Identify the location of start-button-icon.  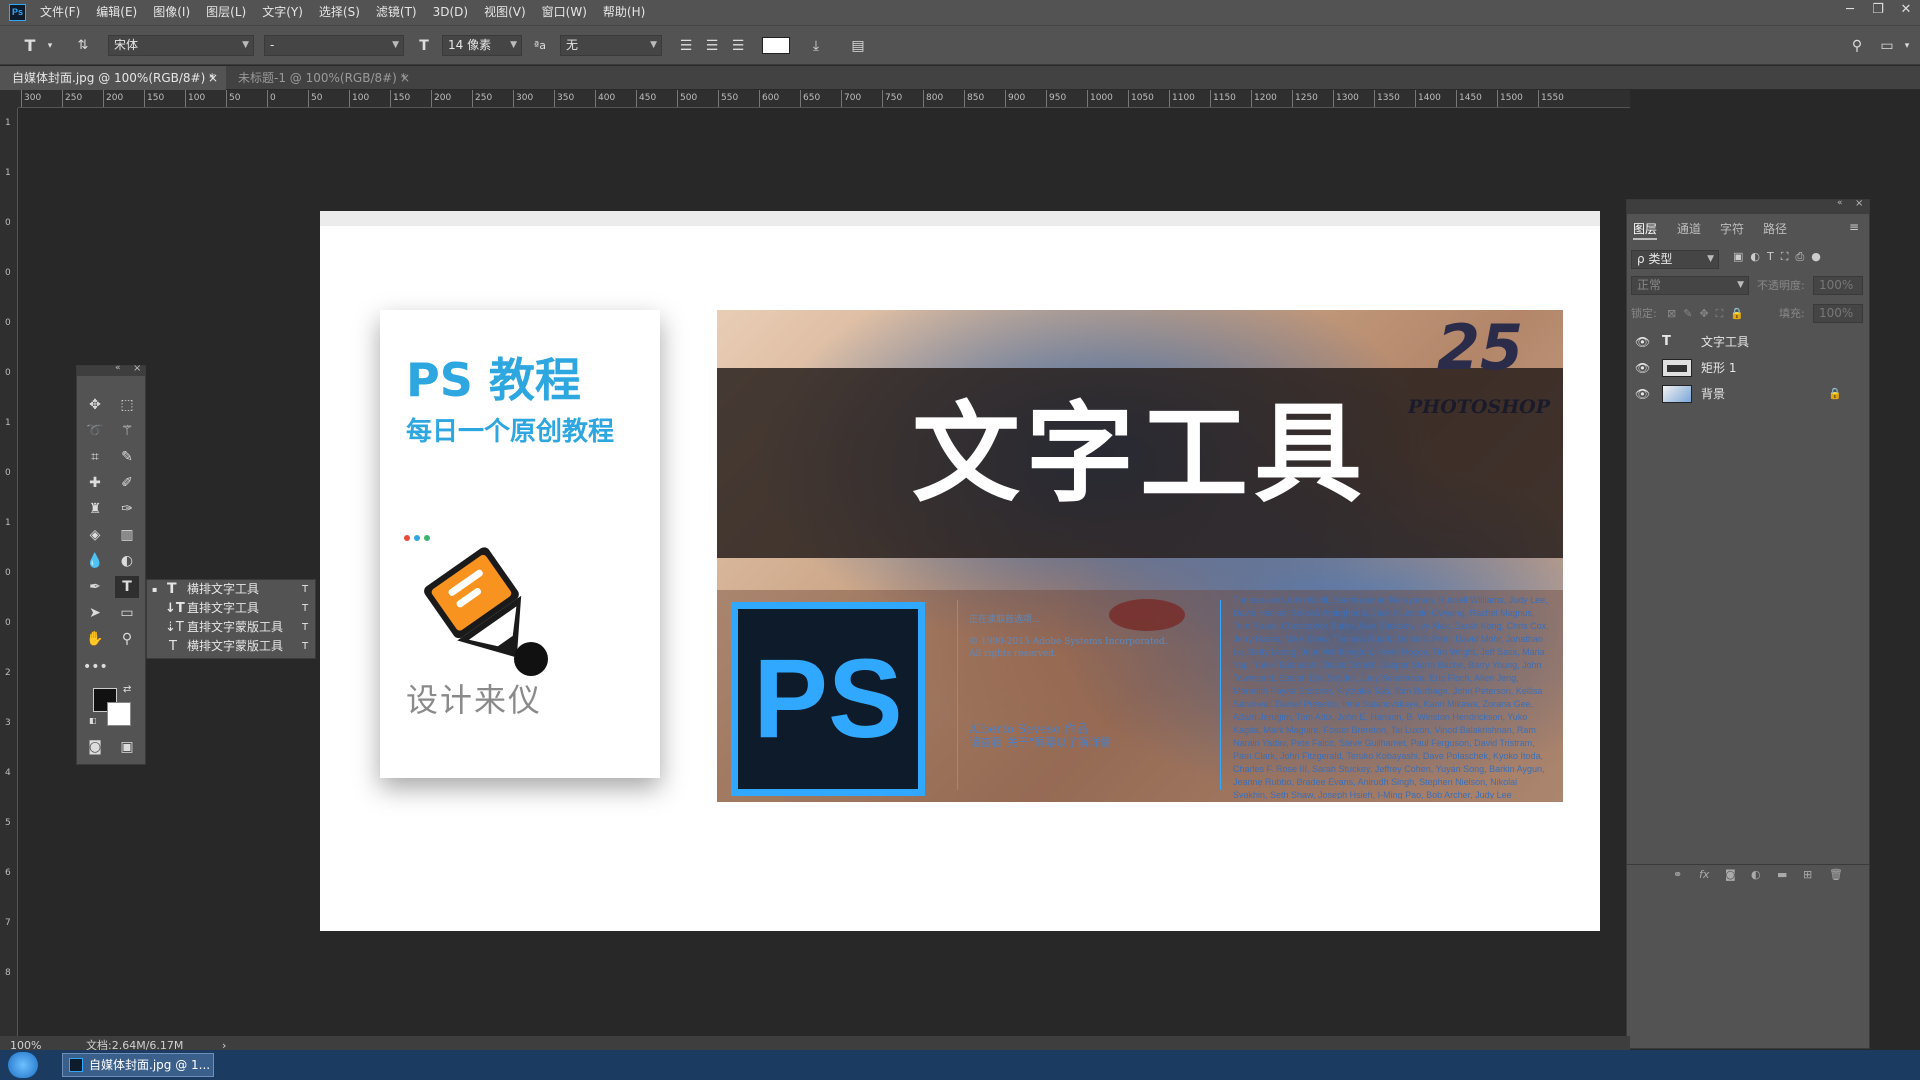
(23, 1065).